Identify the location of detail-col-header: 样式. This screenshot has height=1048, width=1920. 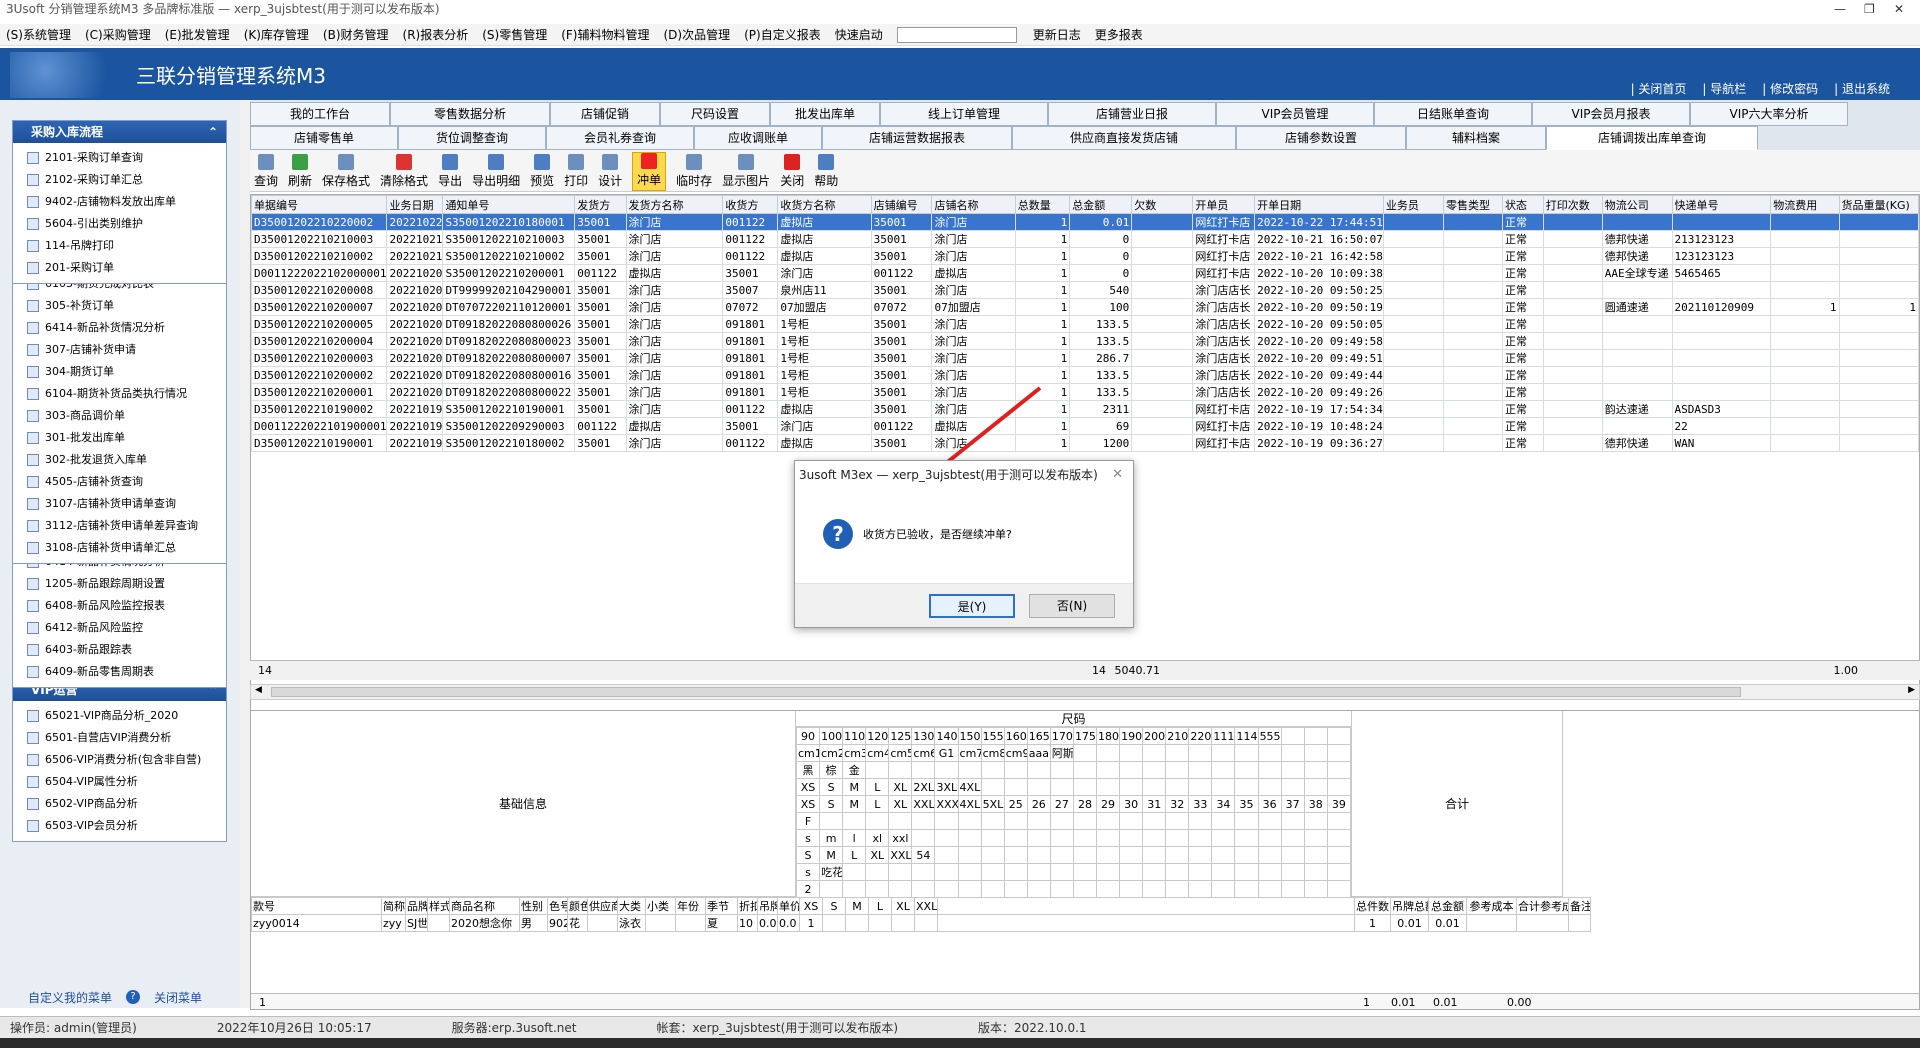
(438, 906).